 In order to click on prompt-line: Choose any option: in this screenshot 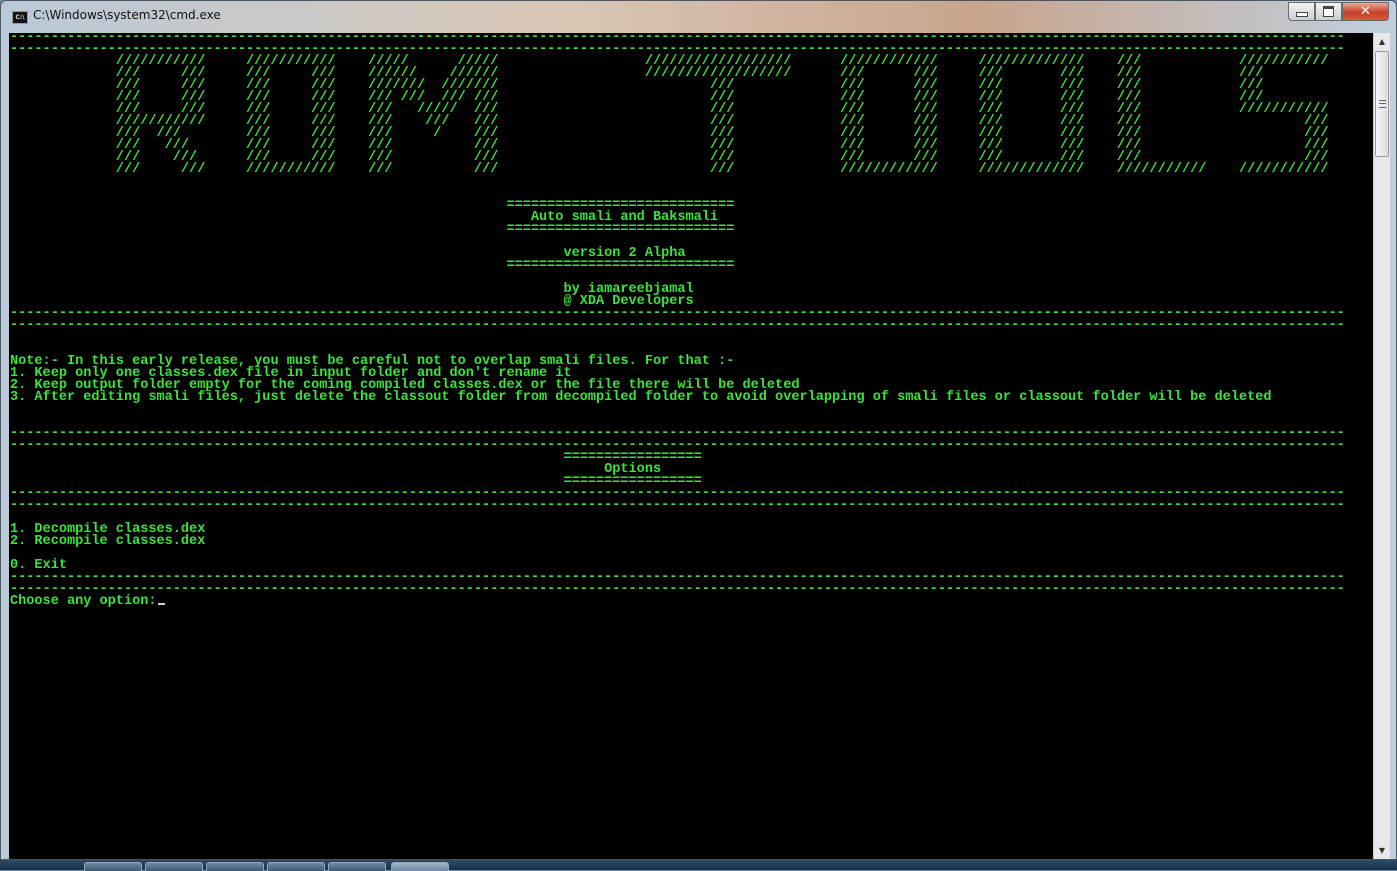, I will do `click(87, 601)`.